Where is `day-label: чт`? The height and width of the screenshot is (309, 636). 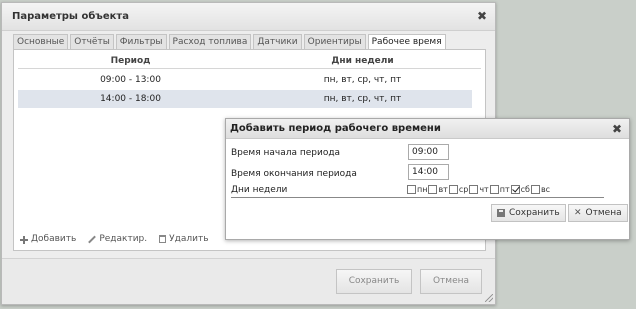 day-label: чт is located at coordinates (484, 189).